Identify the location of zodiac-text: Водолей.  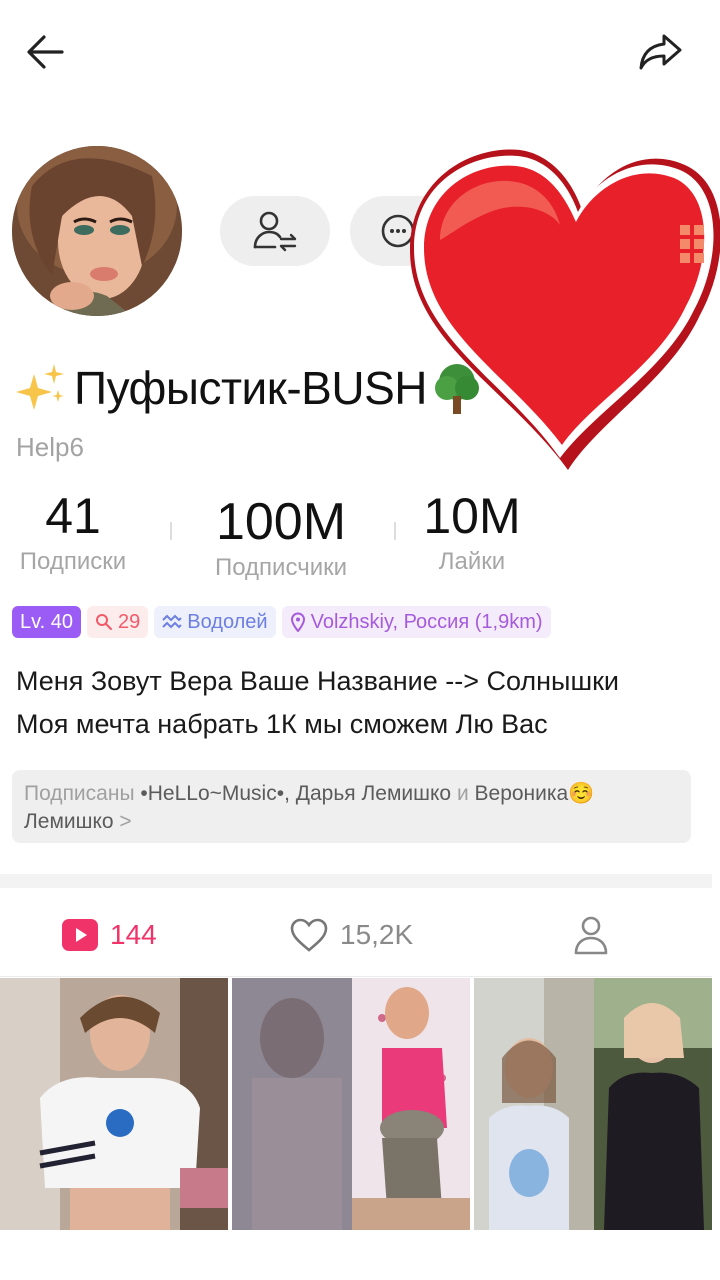
(227, 621).